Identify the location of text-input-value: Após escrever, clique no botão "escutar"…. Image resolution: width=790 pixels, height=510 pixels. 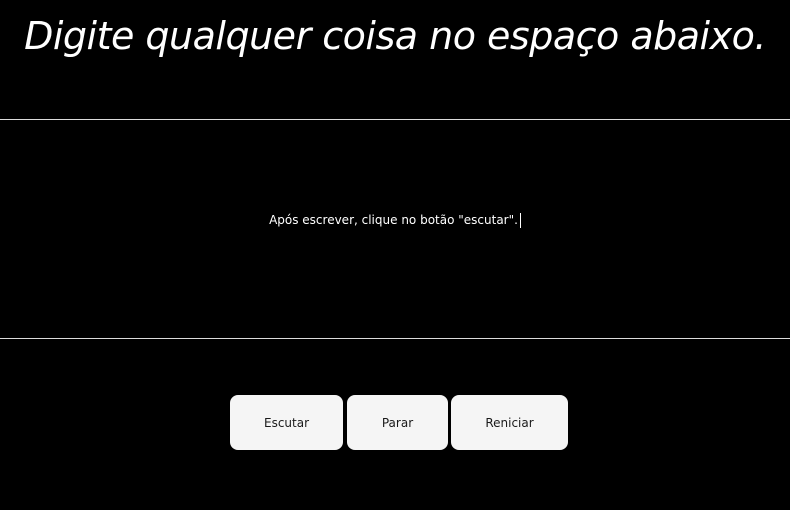
(393, 220).